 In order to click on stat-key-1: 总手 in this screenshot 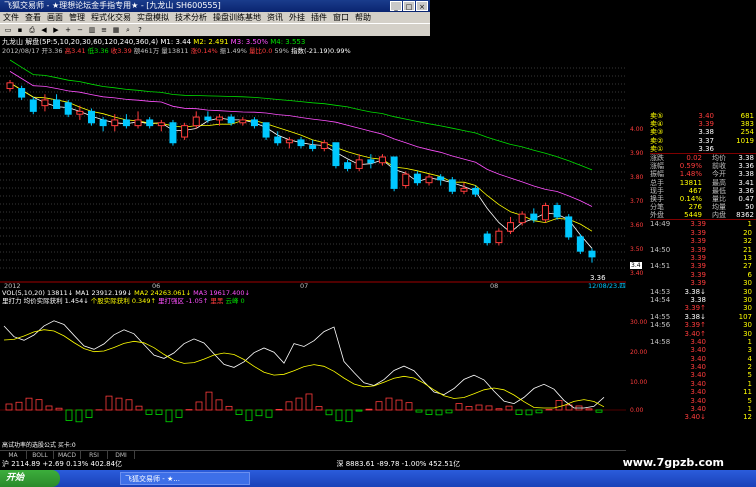, I will do `click(657, 182)`.